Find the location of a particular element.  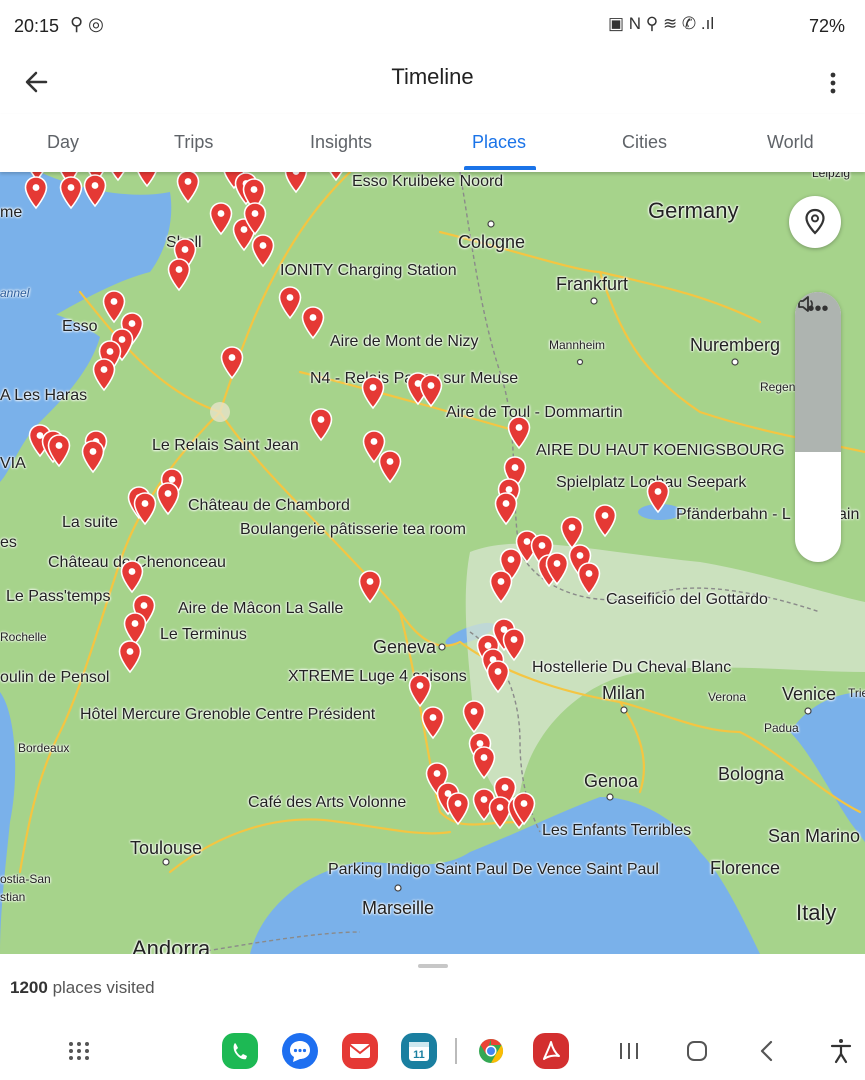

map-label: Bordeaux is located at coordinates (44, 748).